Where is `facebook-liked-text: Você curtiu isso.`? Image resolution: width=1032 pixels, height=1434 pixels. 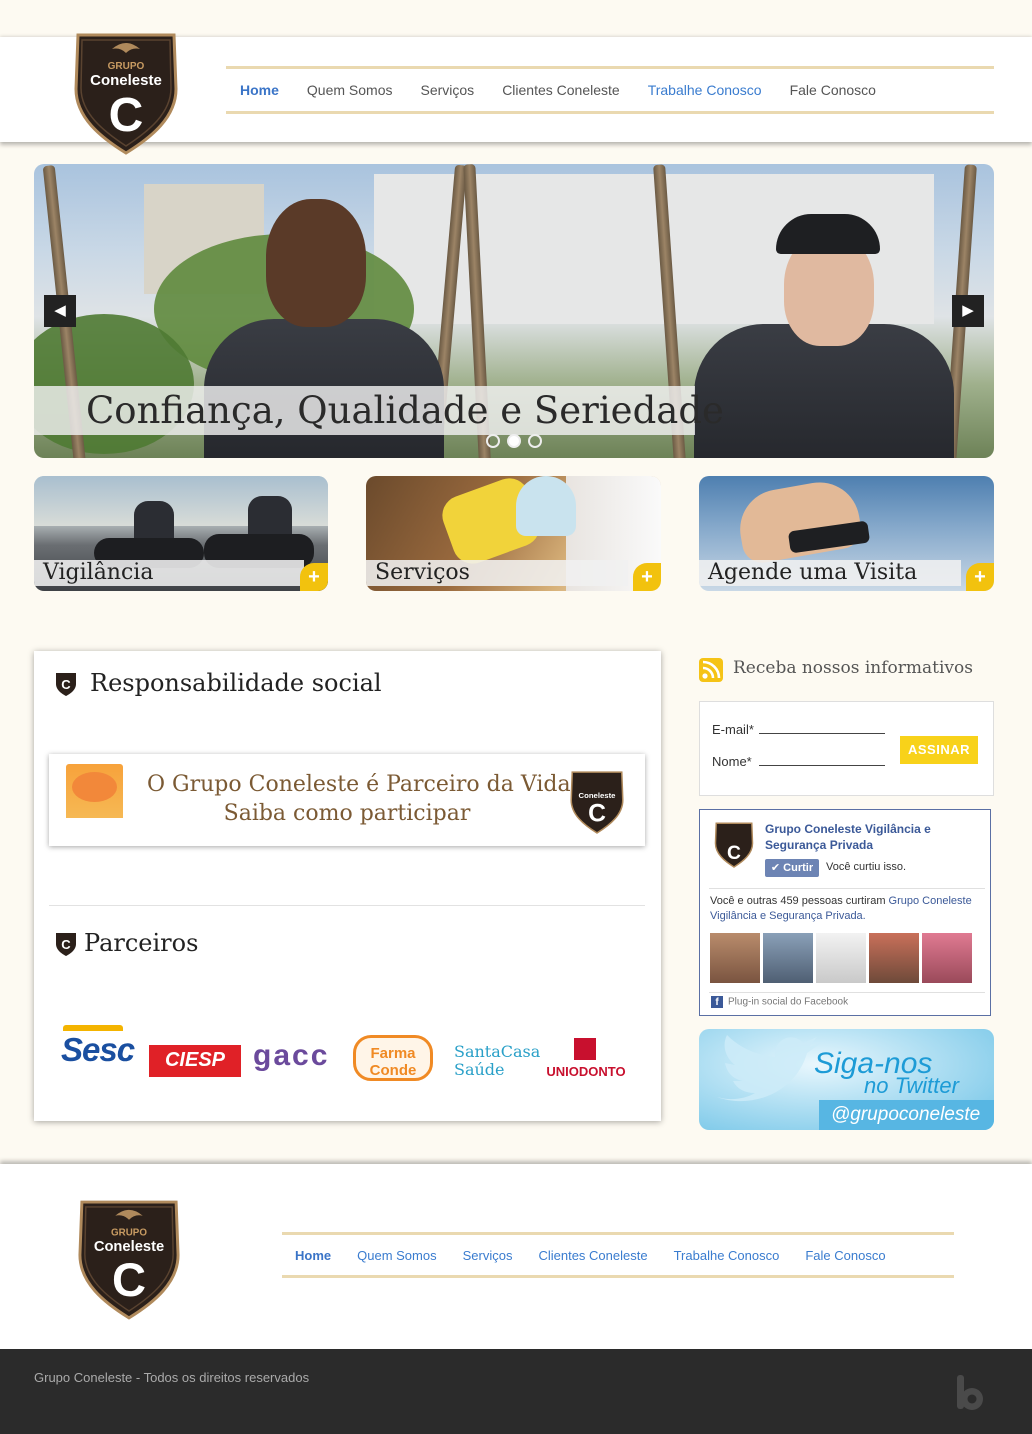 facebook-liked-text: Você curtiu isso. is located at coordinates (866, 867).